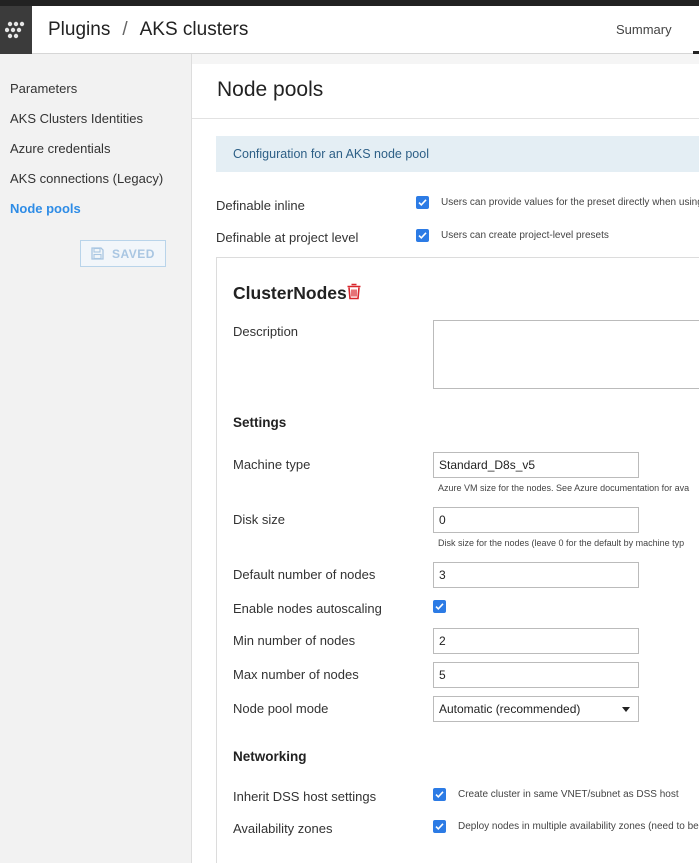  I want to click on title-divider, so click(445, 118).